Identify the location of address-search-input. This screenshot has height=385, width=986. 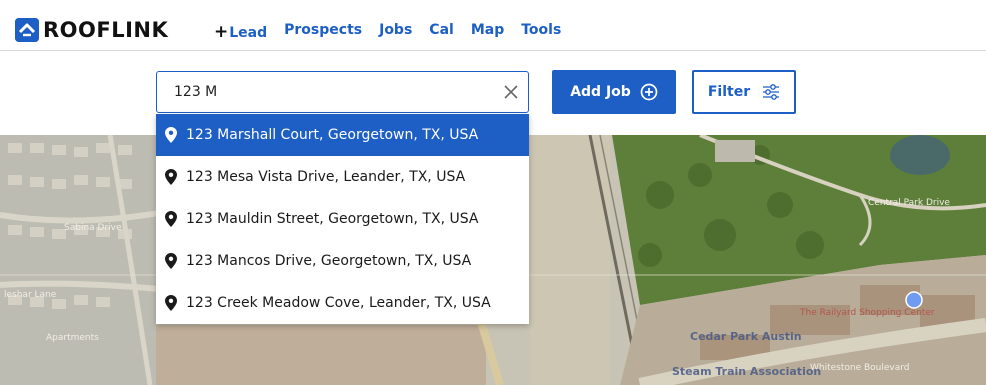
(334, 92).